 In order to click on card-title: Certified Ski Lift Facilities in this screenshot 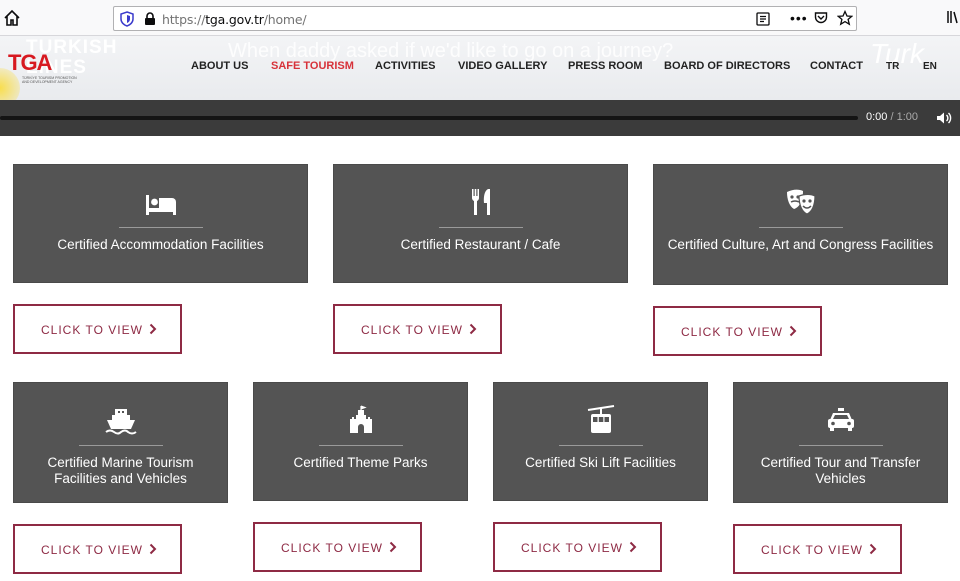, I will do `click(600, 462)`.